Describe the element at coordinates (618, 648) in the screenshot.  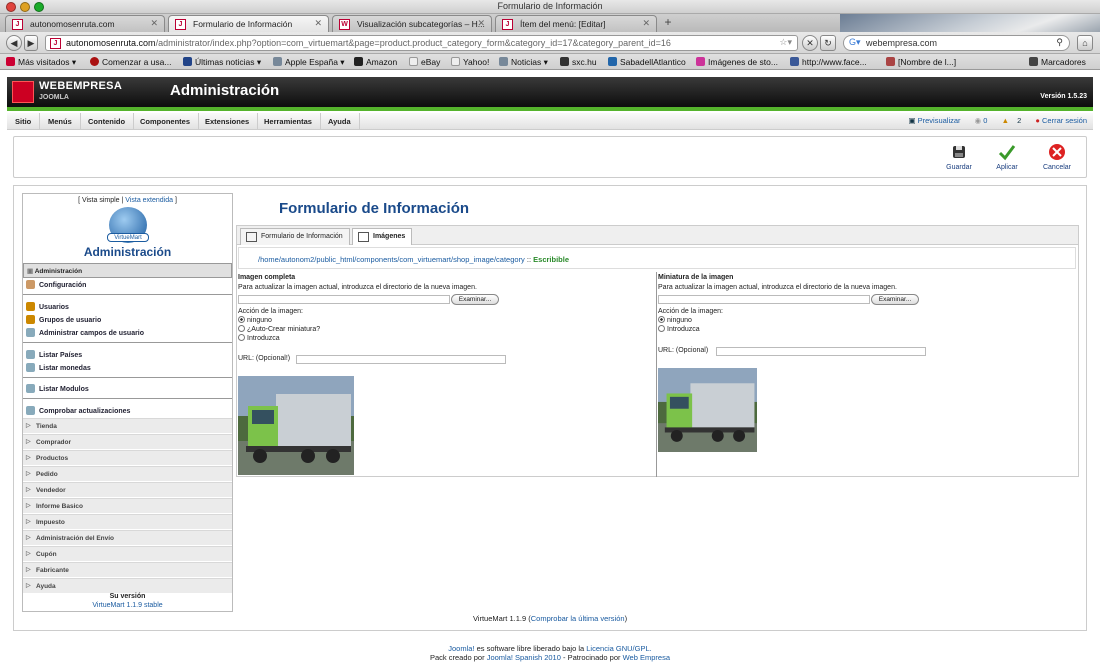
I see `license-link: Licencia GNU/GPL.` at that location.